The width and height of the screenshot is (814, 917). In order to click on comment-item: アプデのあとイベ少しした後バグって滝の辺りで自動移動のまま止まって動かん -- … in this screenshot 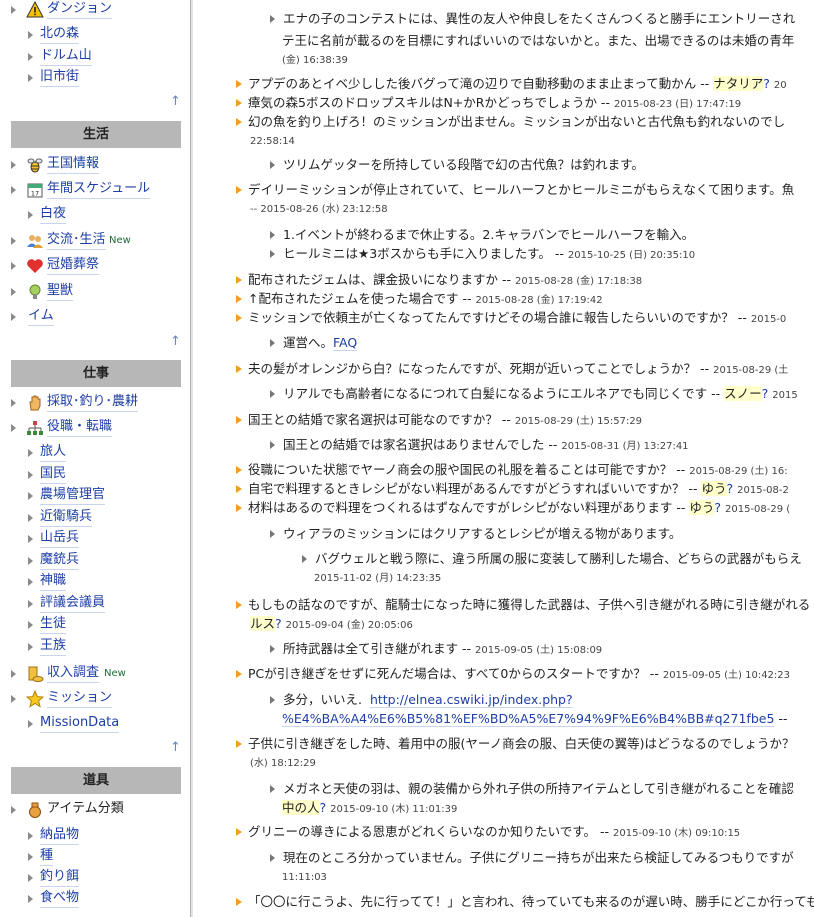, I will do `click(511, 85)`.